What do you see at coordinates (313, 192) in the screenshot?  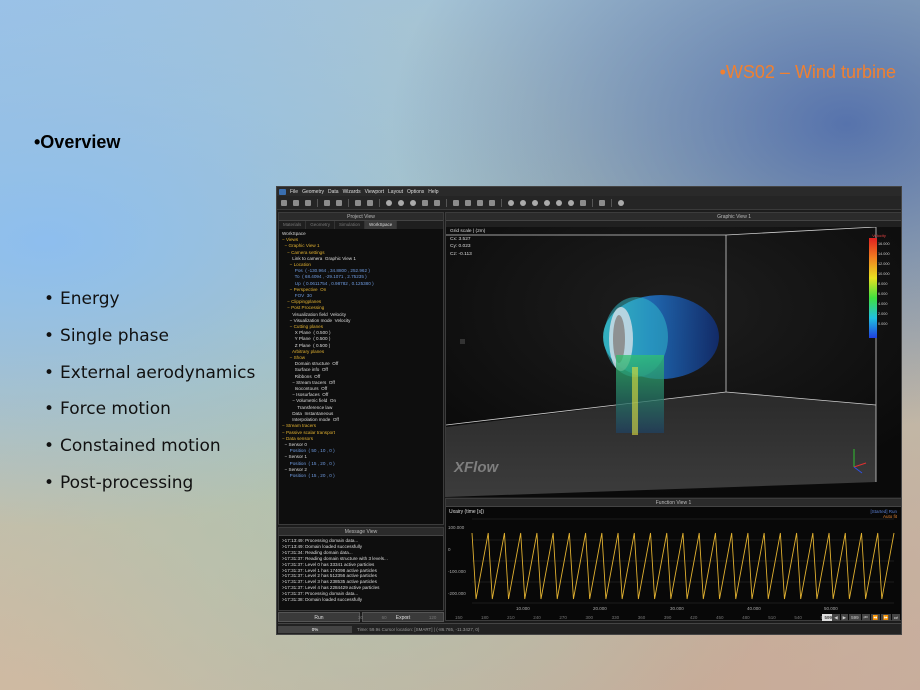 I see `menu-geometry: Geometry` at bounding box center [313, 192].